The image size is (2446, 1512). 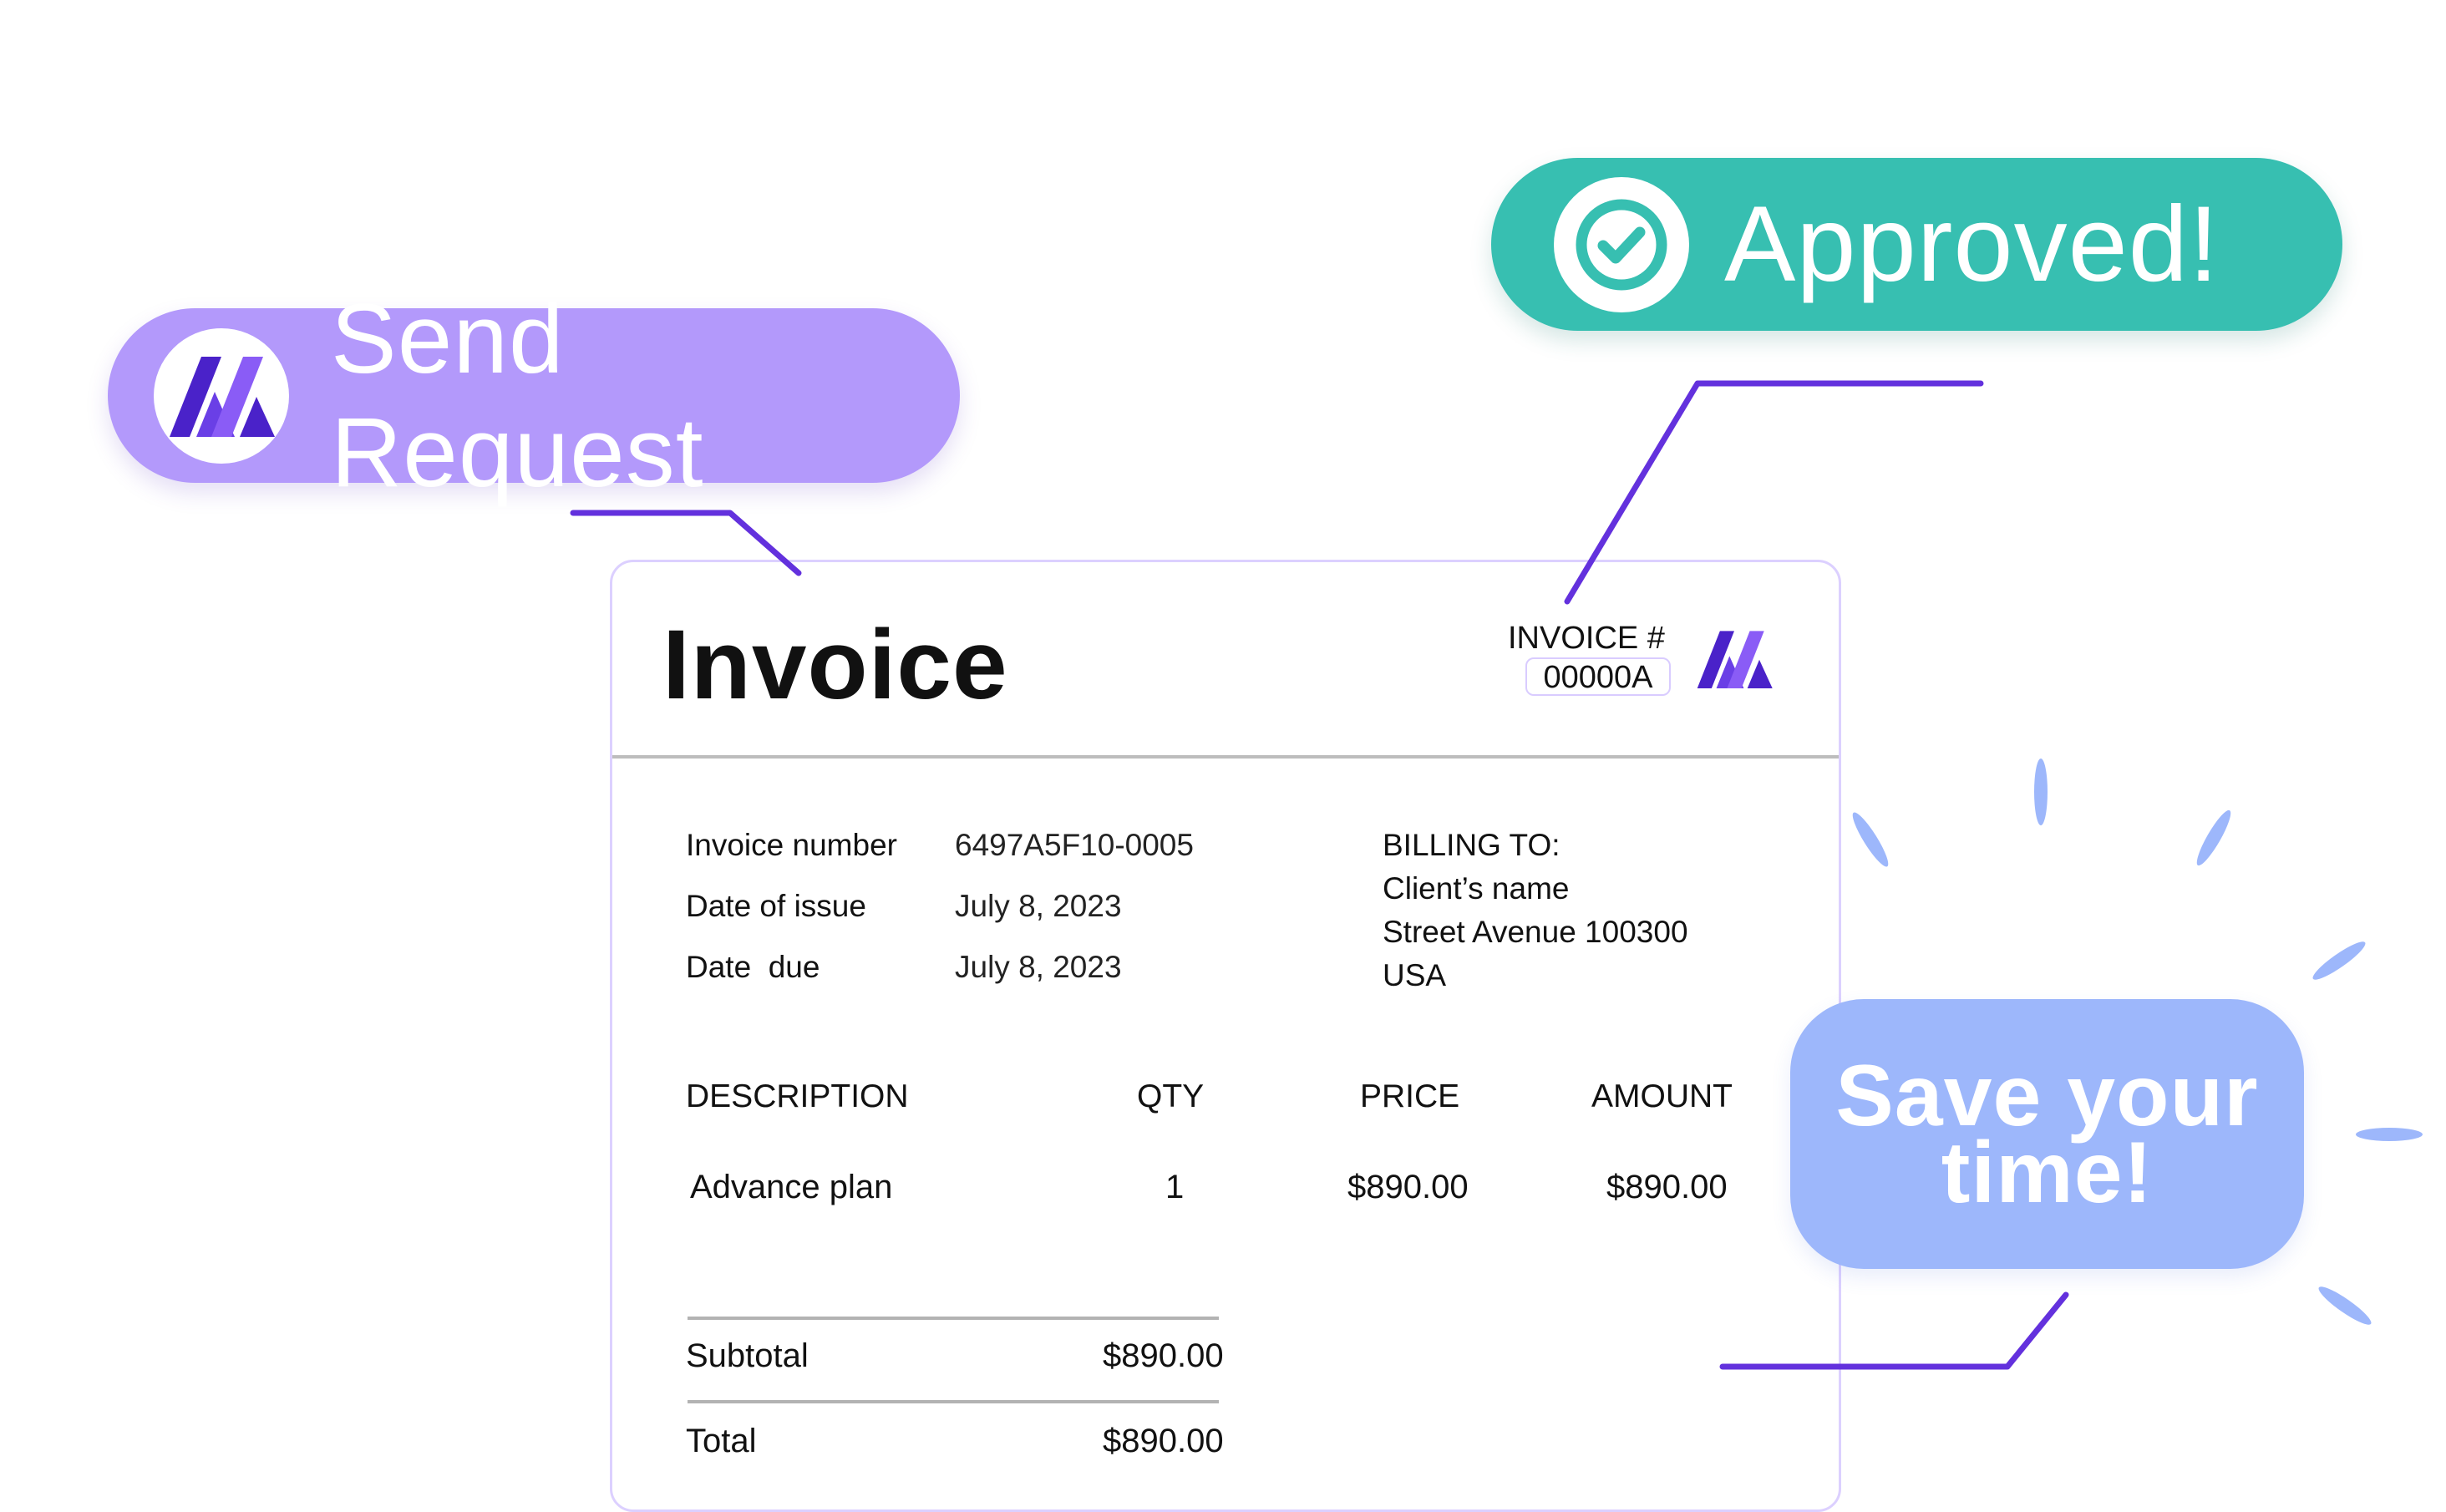 What do you see at coordinates (1163, 1441) in the screenshot?
I see `total-value: $890.00` at bounding box center [1163, 1441].